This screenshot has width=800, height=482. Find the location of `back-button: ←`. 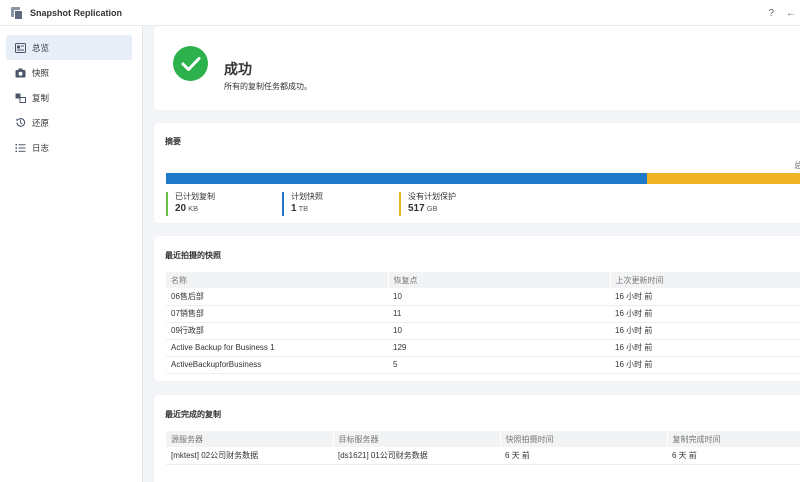

back-button: ← is located at coordinates (791, 13).